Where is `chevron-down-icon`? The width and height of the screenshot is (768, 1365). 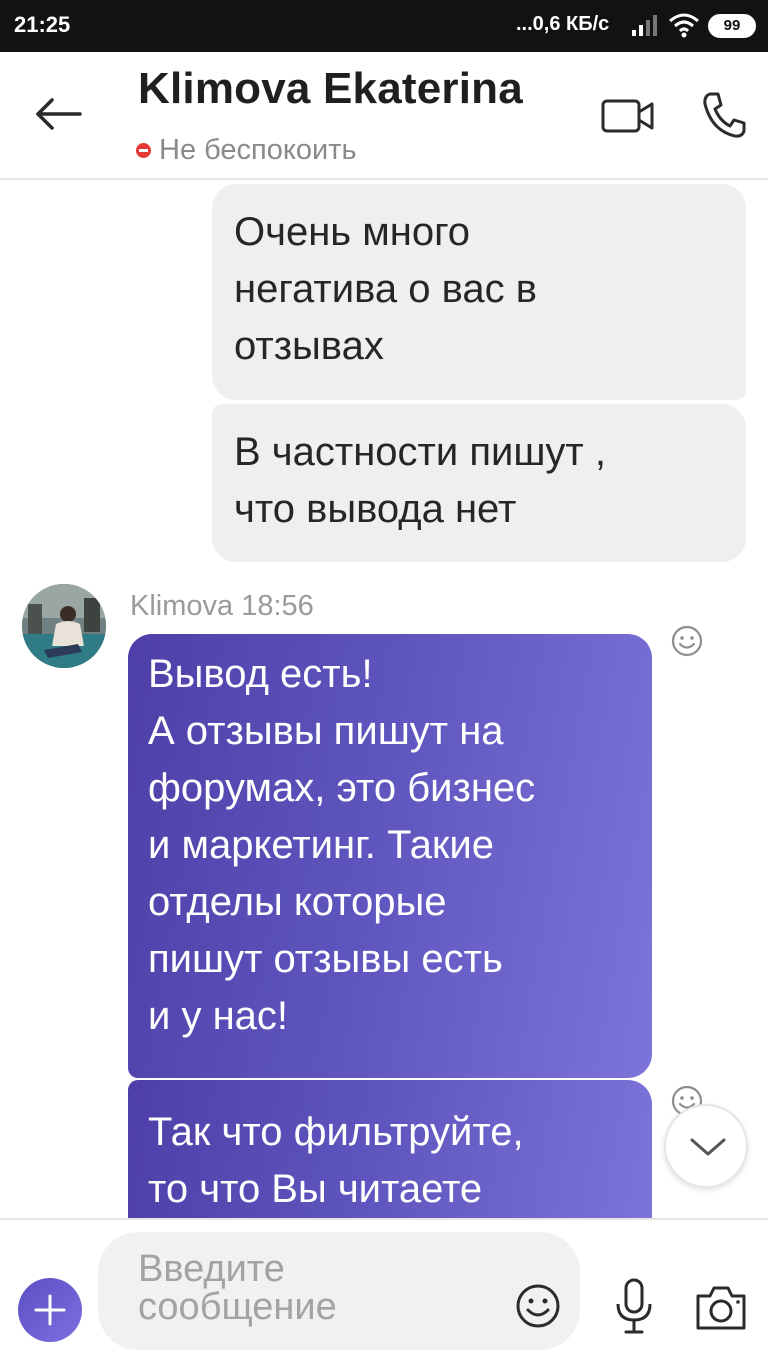 chevron-down-icon is located at coordinates (708, 1147).